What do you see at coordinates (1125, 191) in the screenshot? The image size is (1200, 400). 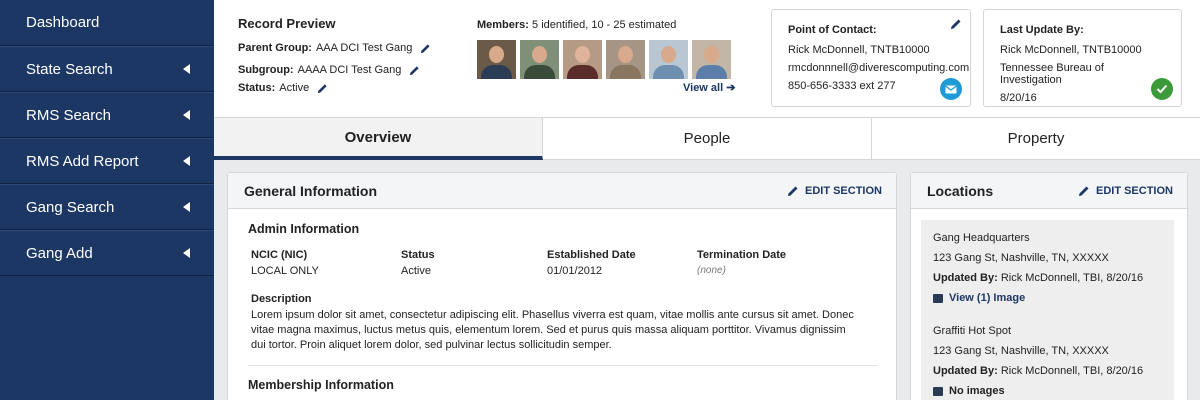 I see `edit-locations-section-button: EDIT SECTION` at bounding box center [1125, 191].